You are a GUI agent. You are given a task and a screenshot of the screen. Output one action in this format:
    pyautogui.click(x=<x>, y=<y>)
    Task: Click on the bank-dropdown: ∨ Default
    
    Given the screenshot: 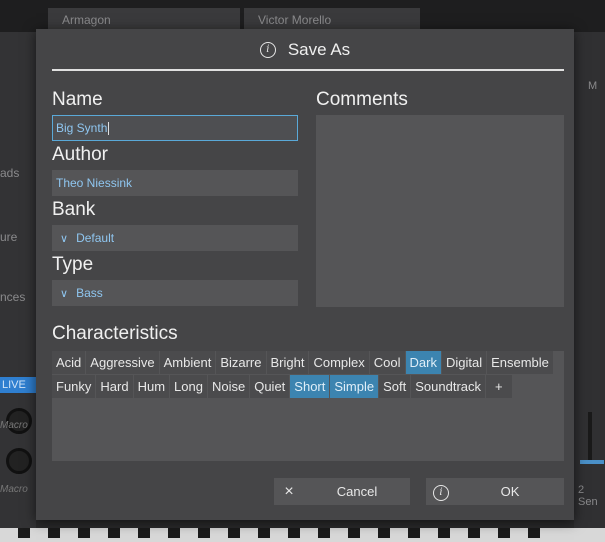 What is the action you would take?
    pyautogui.click(x=175, y=238)
    